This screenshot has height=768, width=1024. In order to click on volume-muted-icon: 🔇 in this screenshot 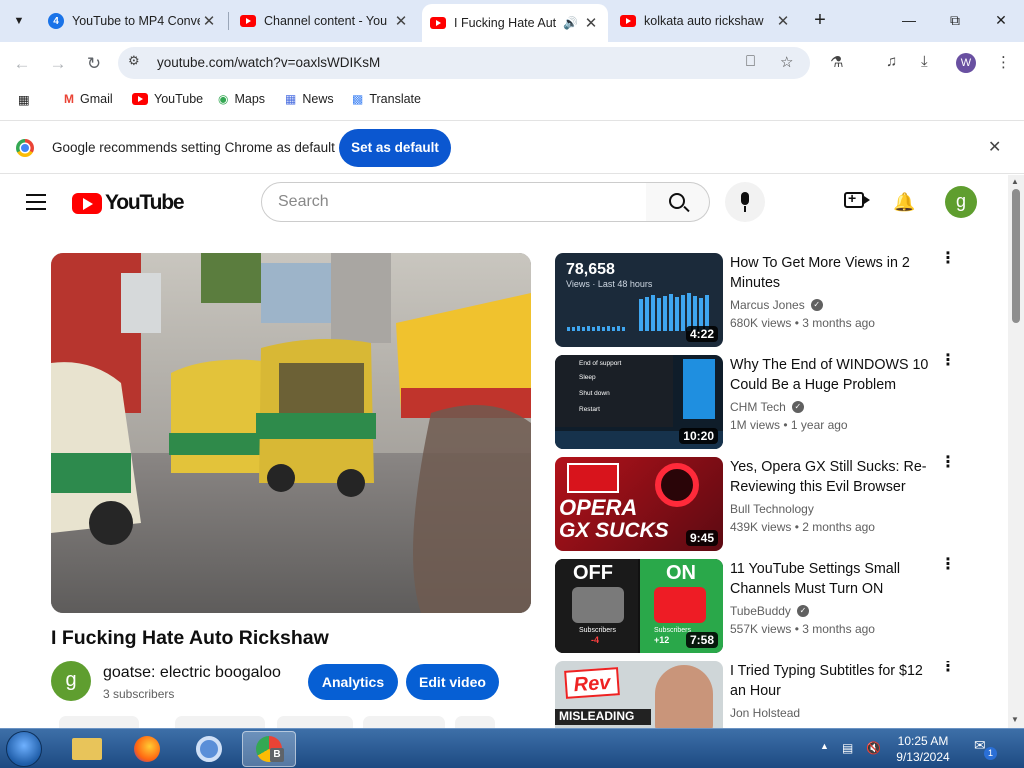, I will do `click(873, 748)`.